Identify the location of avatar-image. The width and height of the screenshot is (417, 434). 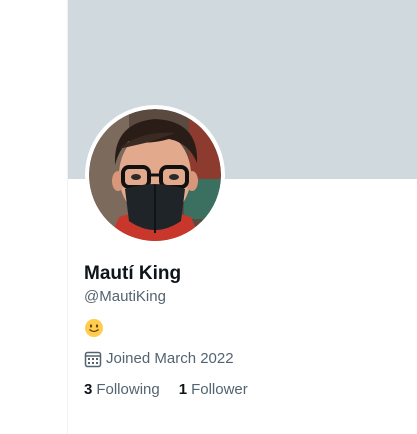
(155, 175).